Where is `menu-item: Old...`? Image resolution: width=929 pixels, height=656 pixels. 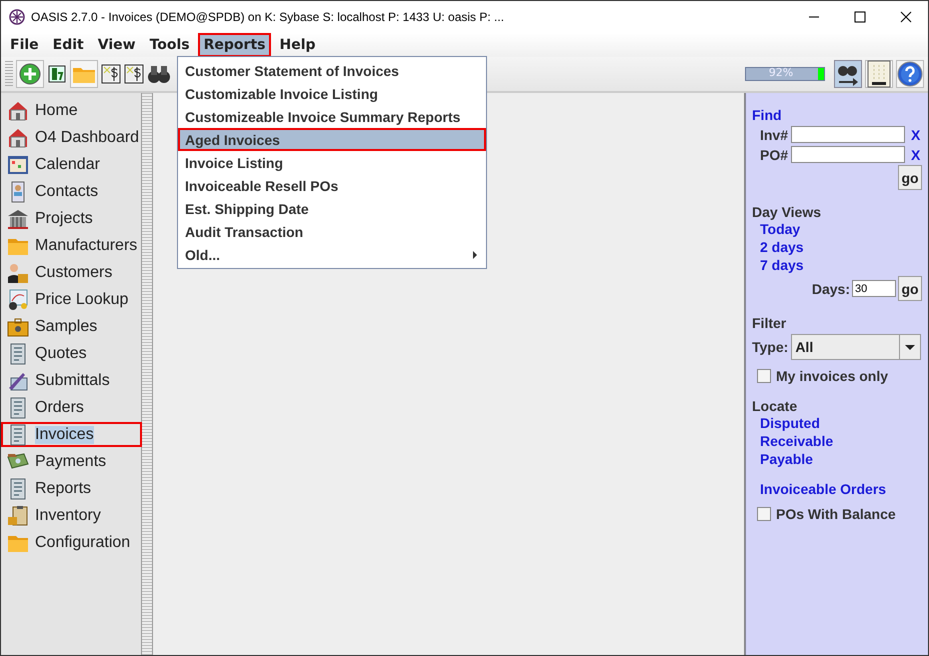
menu-item: Old... is located at coordinates (332, 254).